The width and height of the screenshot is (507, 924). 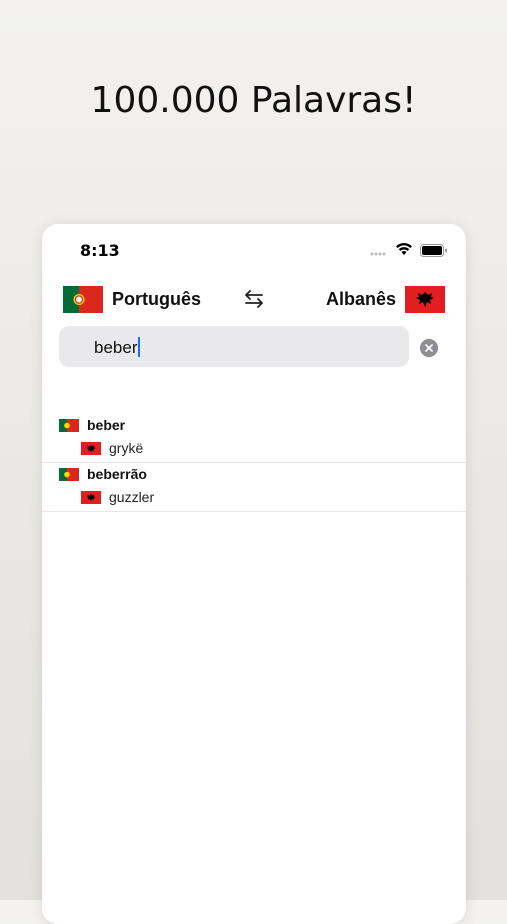 I want to click on result-word: beberrão, so click(x=117, y=474).